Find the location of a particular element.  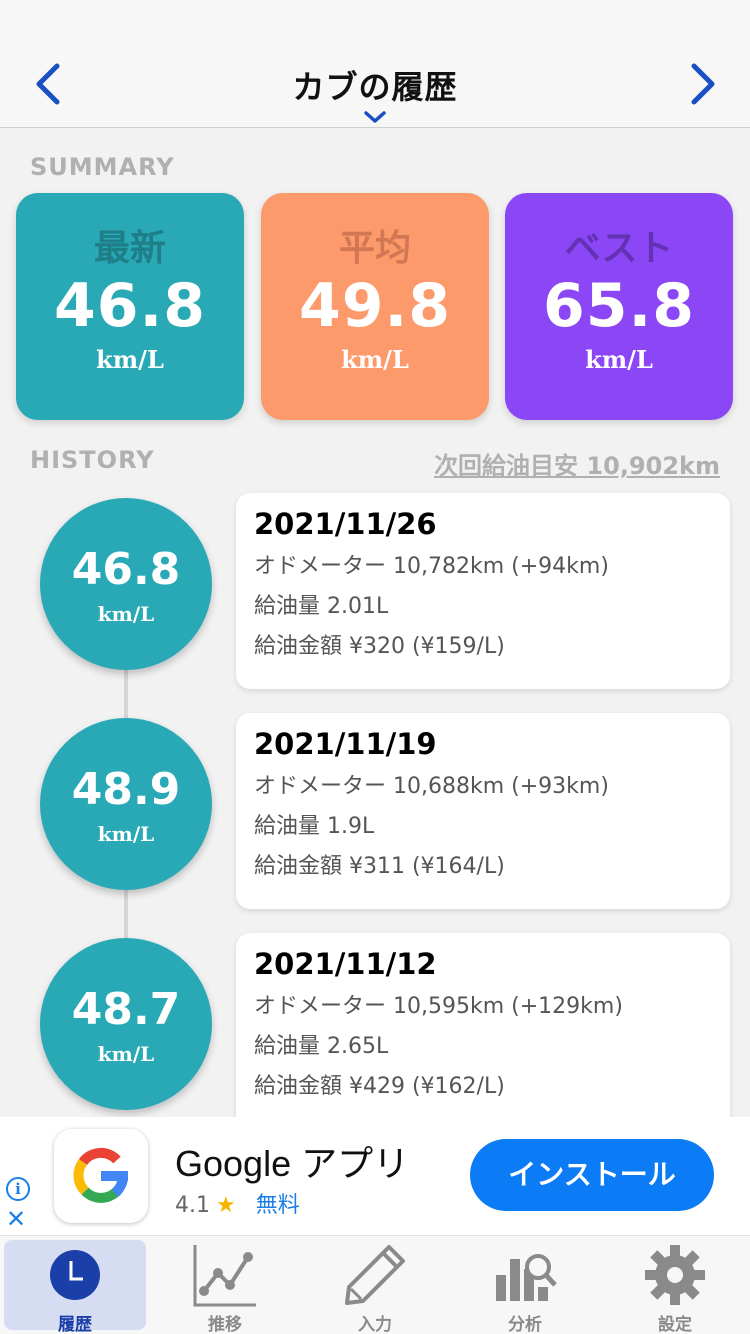

entry-date: 2021/11/26 is located at coordinates (345, 524).